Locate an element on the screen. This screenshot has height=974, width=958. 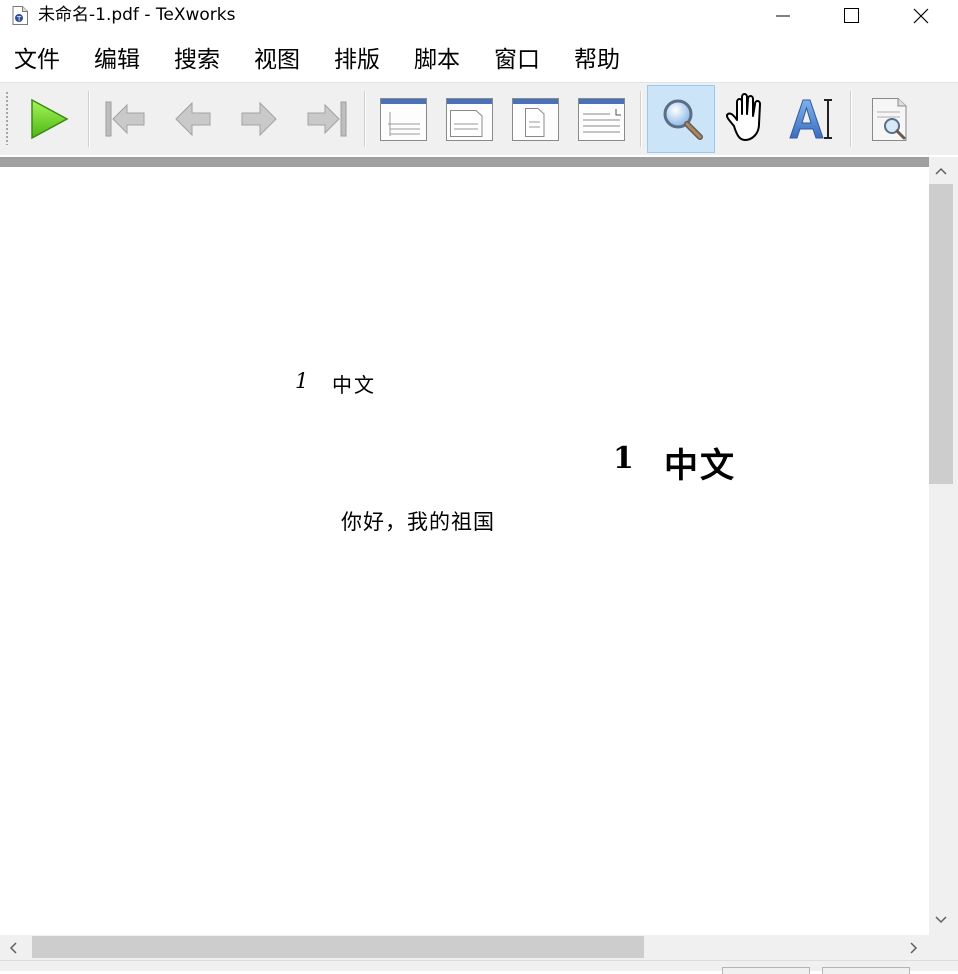
close-button is located at coordinates (921, 16).